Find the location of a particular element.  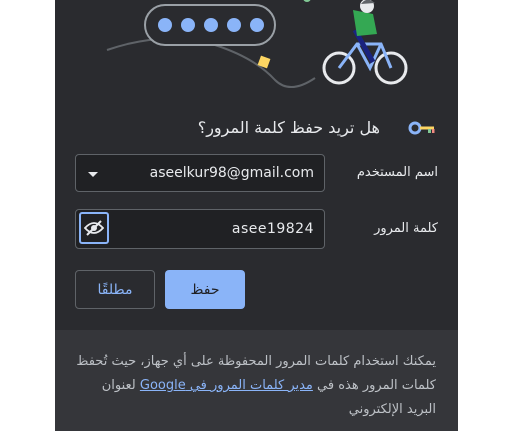

save-button: حفظ is located at coordinates (205, 289).